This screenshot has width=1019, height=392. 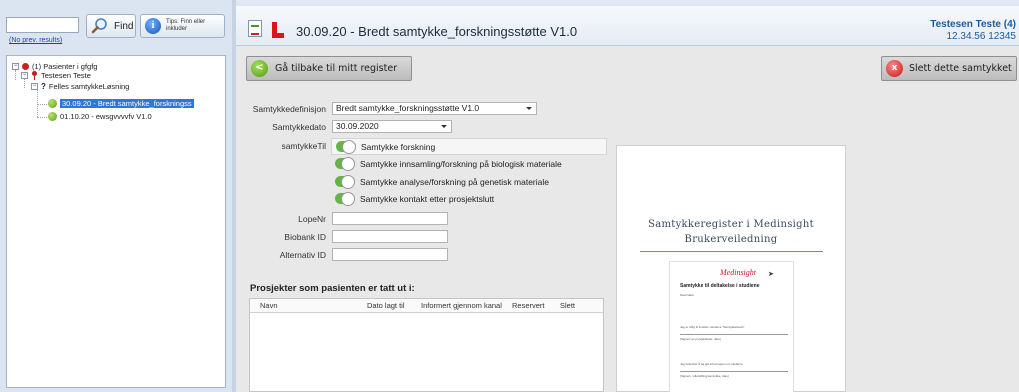 I want to click on toggle-label: Samtykke forskning, so click(x=398, y=146).